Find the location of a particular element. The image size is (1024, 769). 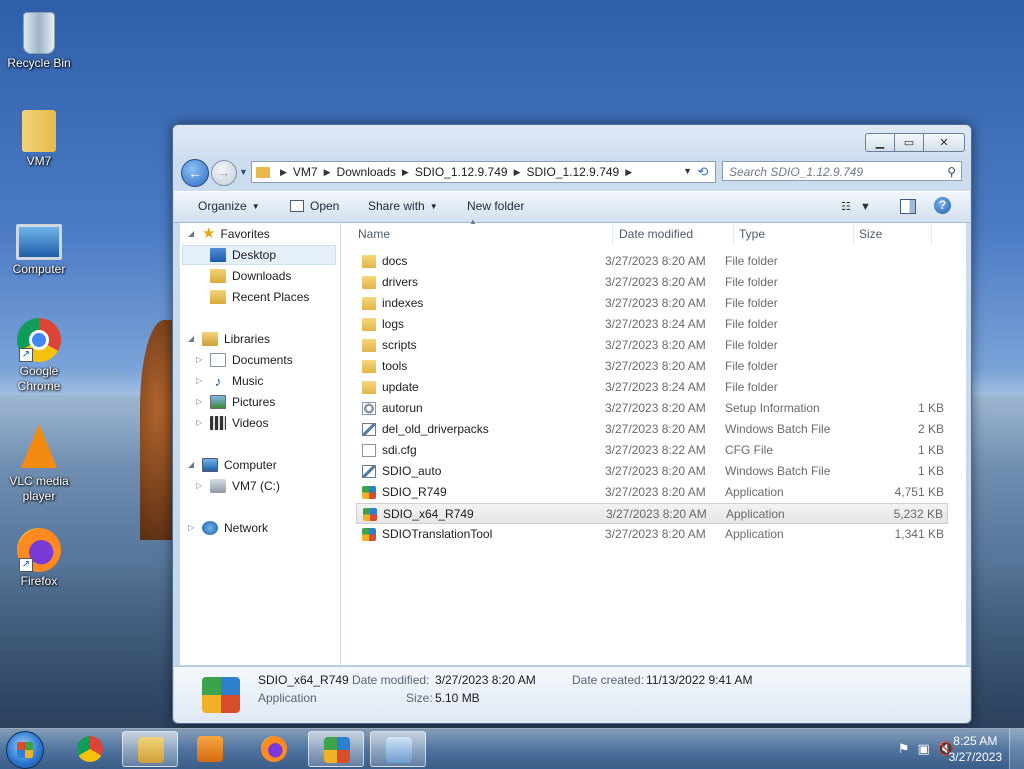

preview-pane-button is located at coordinates (908, 206).